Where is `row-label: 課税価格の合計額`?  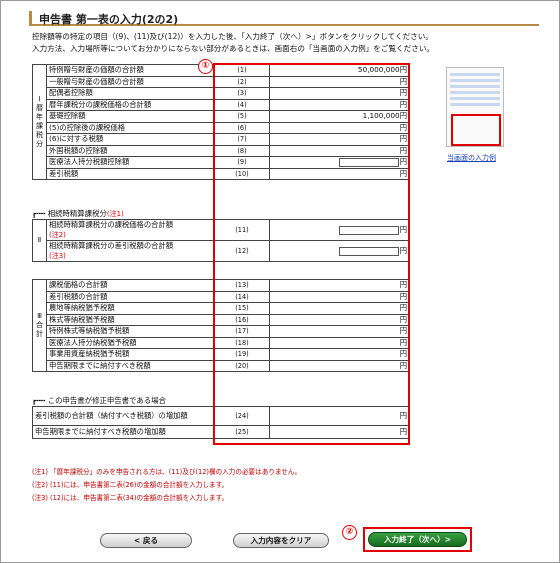
row-label: 課税価格の合計額 is located at coordinates (130, 285).